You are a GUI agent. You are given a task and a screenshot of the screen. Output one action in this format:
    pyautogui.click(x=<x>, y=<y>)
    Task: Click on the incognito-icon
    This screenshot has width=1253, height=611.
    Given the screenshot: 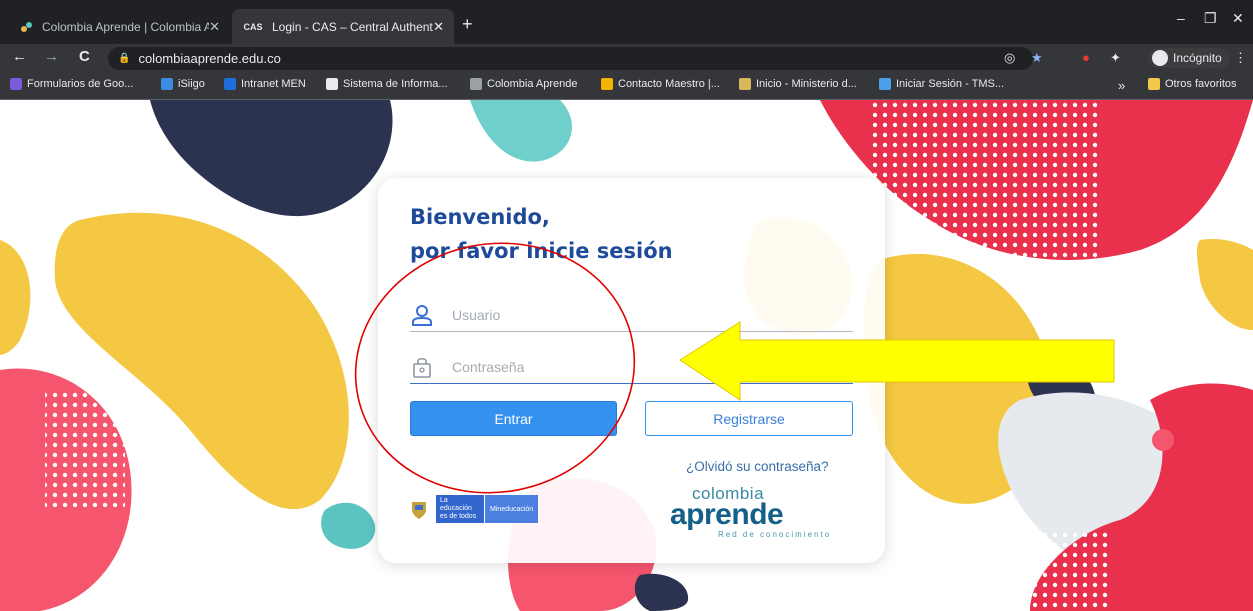 What is the action you would take?
    pyautogui.click(x=1160, y=58)
    